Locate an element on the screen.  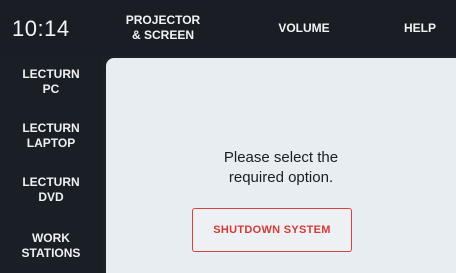
shutdown-system-button: SHUTDOWN SYSTEM is located at coordinates (272, 230).